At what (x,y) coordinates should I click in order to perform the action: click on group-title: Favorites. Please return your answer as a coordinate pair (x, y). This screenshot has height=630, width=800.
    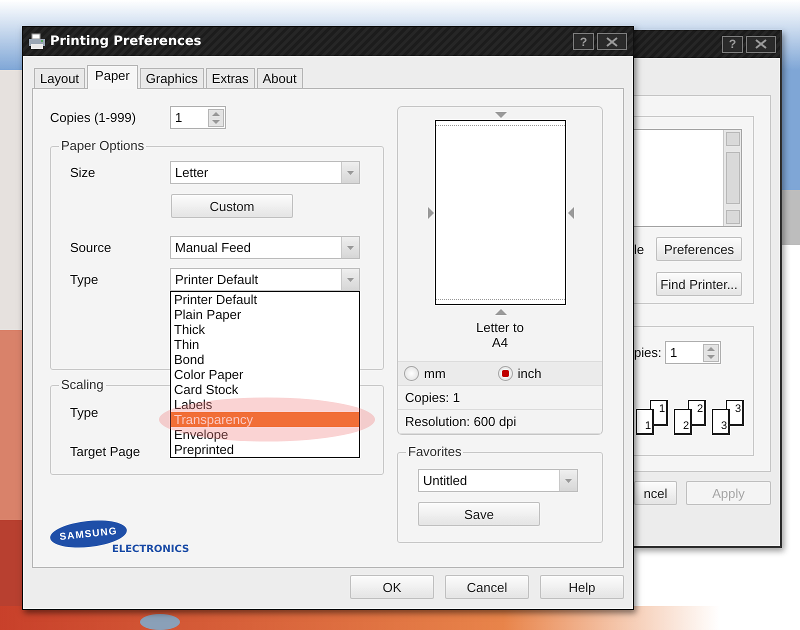
    Looking at the image, I should click on (435, 451).